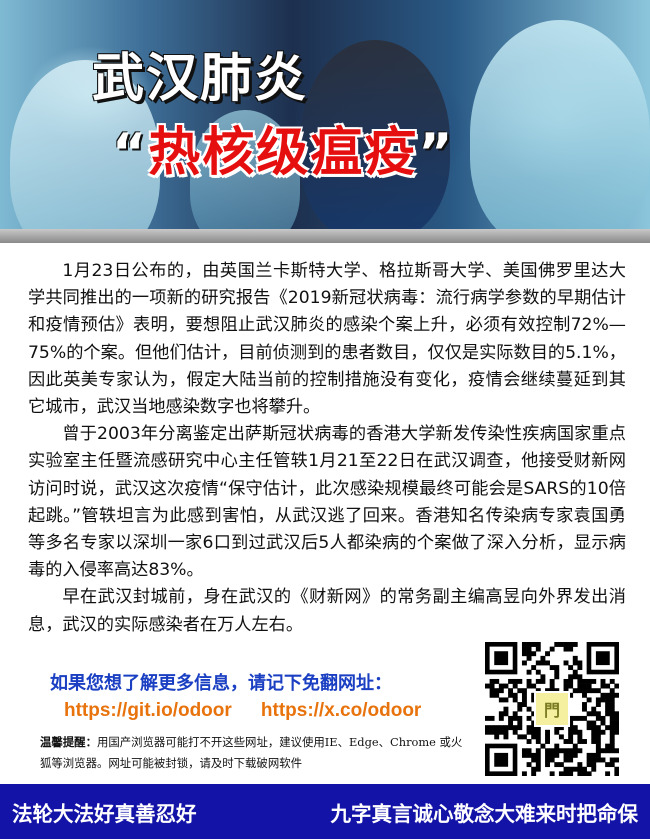  What do you see at coordinates (130, 153) in the screenshot?
I see `quote-open: “` at bounding box center [130, 153].